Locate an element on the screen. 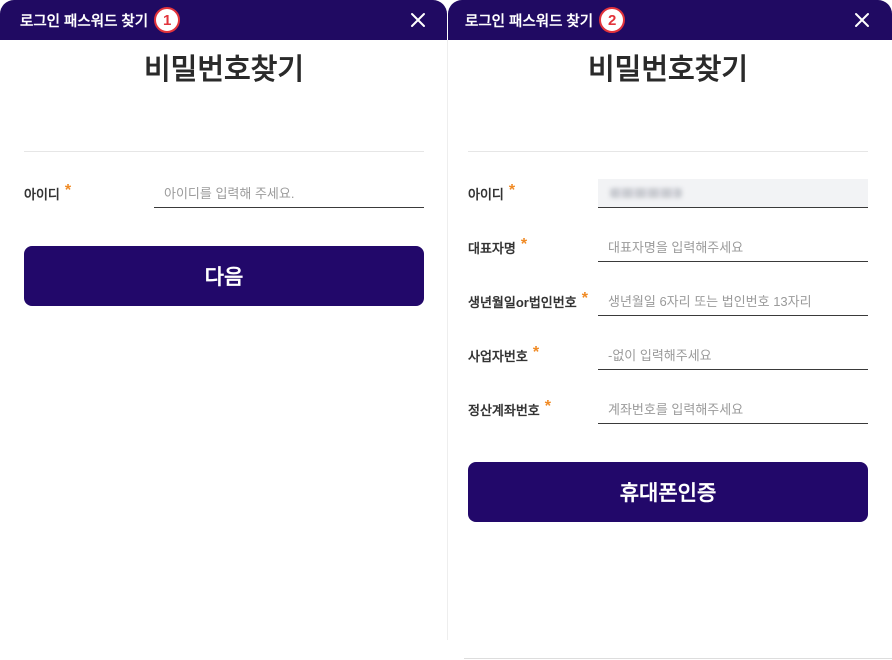 Image resolution: width=892 pixels, height=660 pixels. representative-input-wrap is located at coordinates (733, 247).